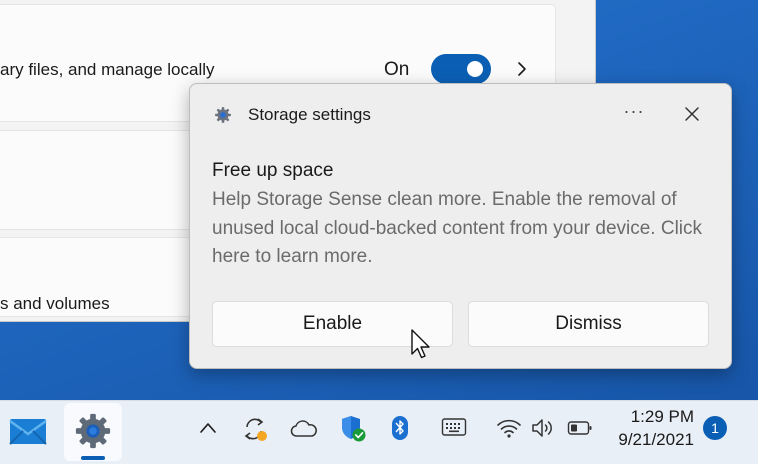 The image size is (758, 464). I want to click on mail-icon, so click(28, 431).